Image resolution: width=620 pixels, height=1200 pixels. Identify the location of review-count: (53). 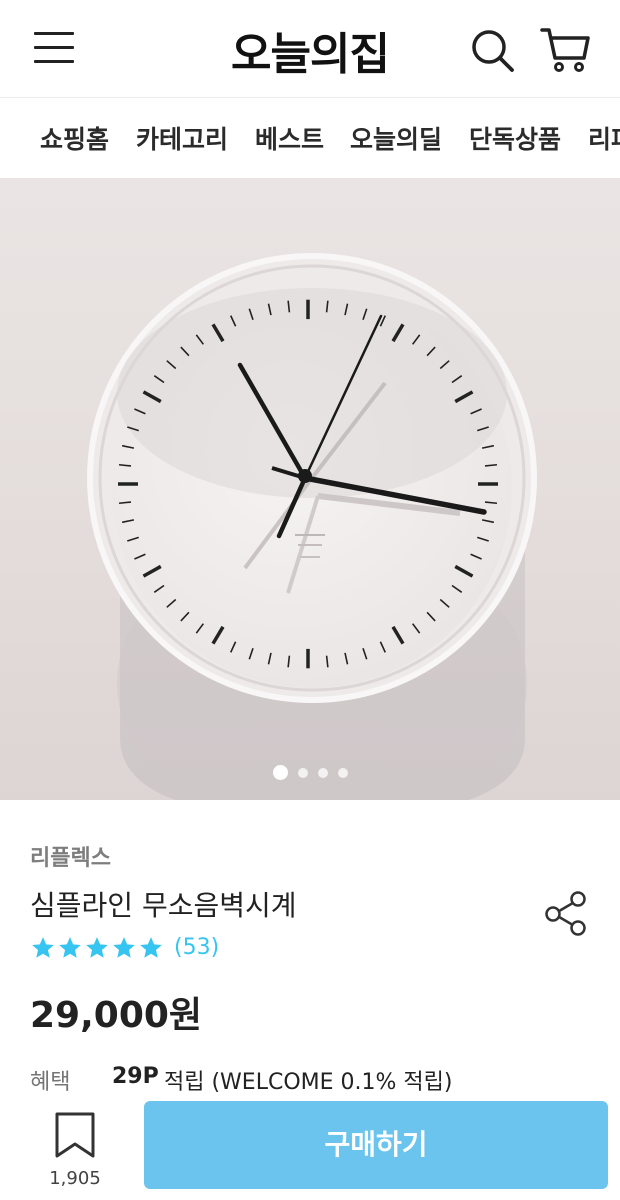
(196, 947).